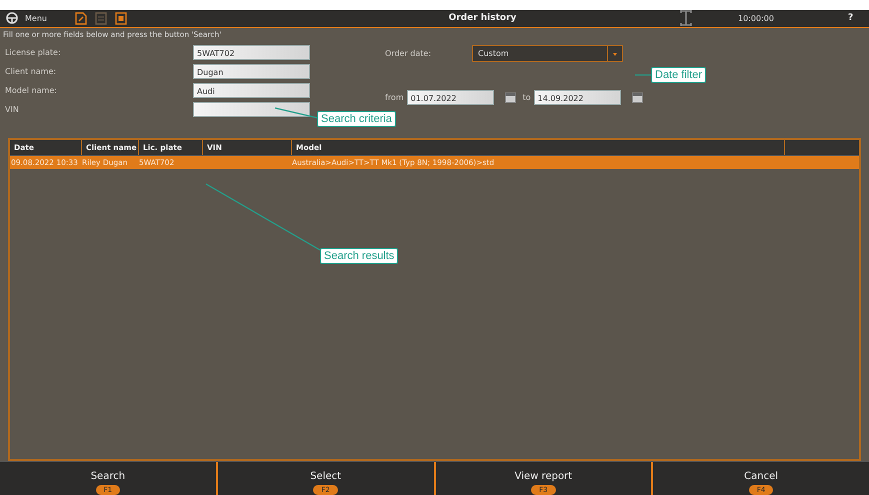 Image resolution: width=869 pixels, height=495 pixels. Describe the element at coordinates (12, 109) in the screenshot. I see `field-label: VIN` at that location.